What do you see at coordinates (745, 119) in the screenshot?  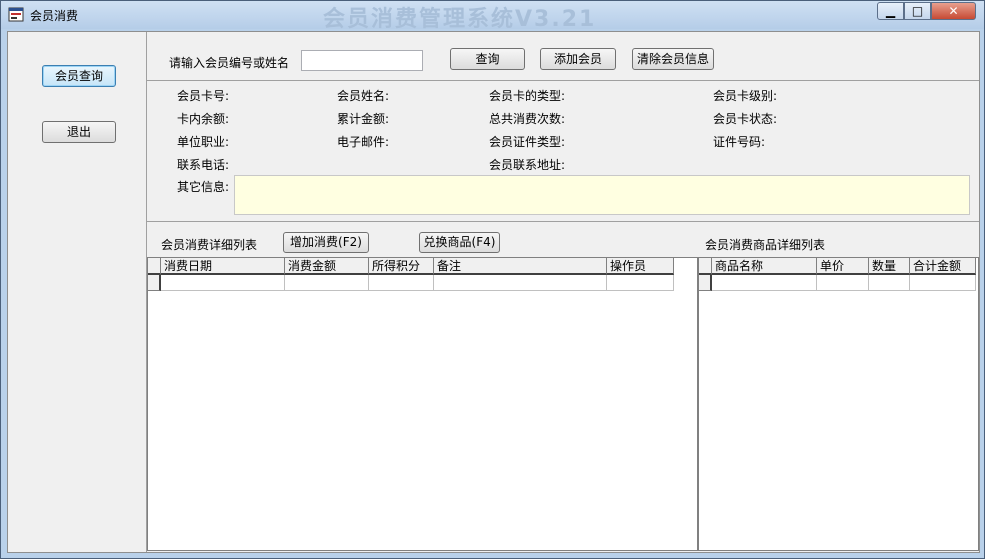 I see `card-status-label: 会员卡状态:` at bounding box center [745, 119].